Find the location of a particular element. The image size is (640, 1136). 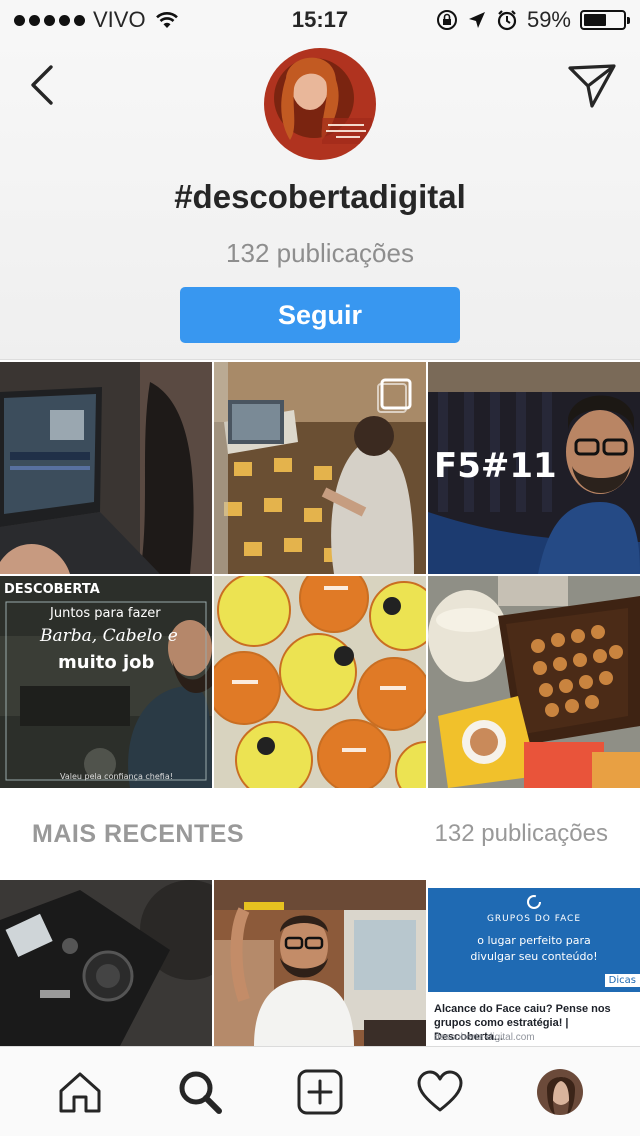

rotation-lock-icon is located at coordinates (446, 20).